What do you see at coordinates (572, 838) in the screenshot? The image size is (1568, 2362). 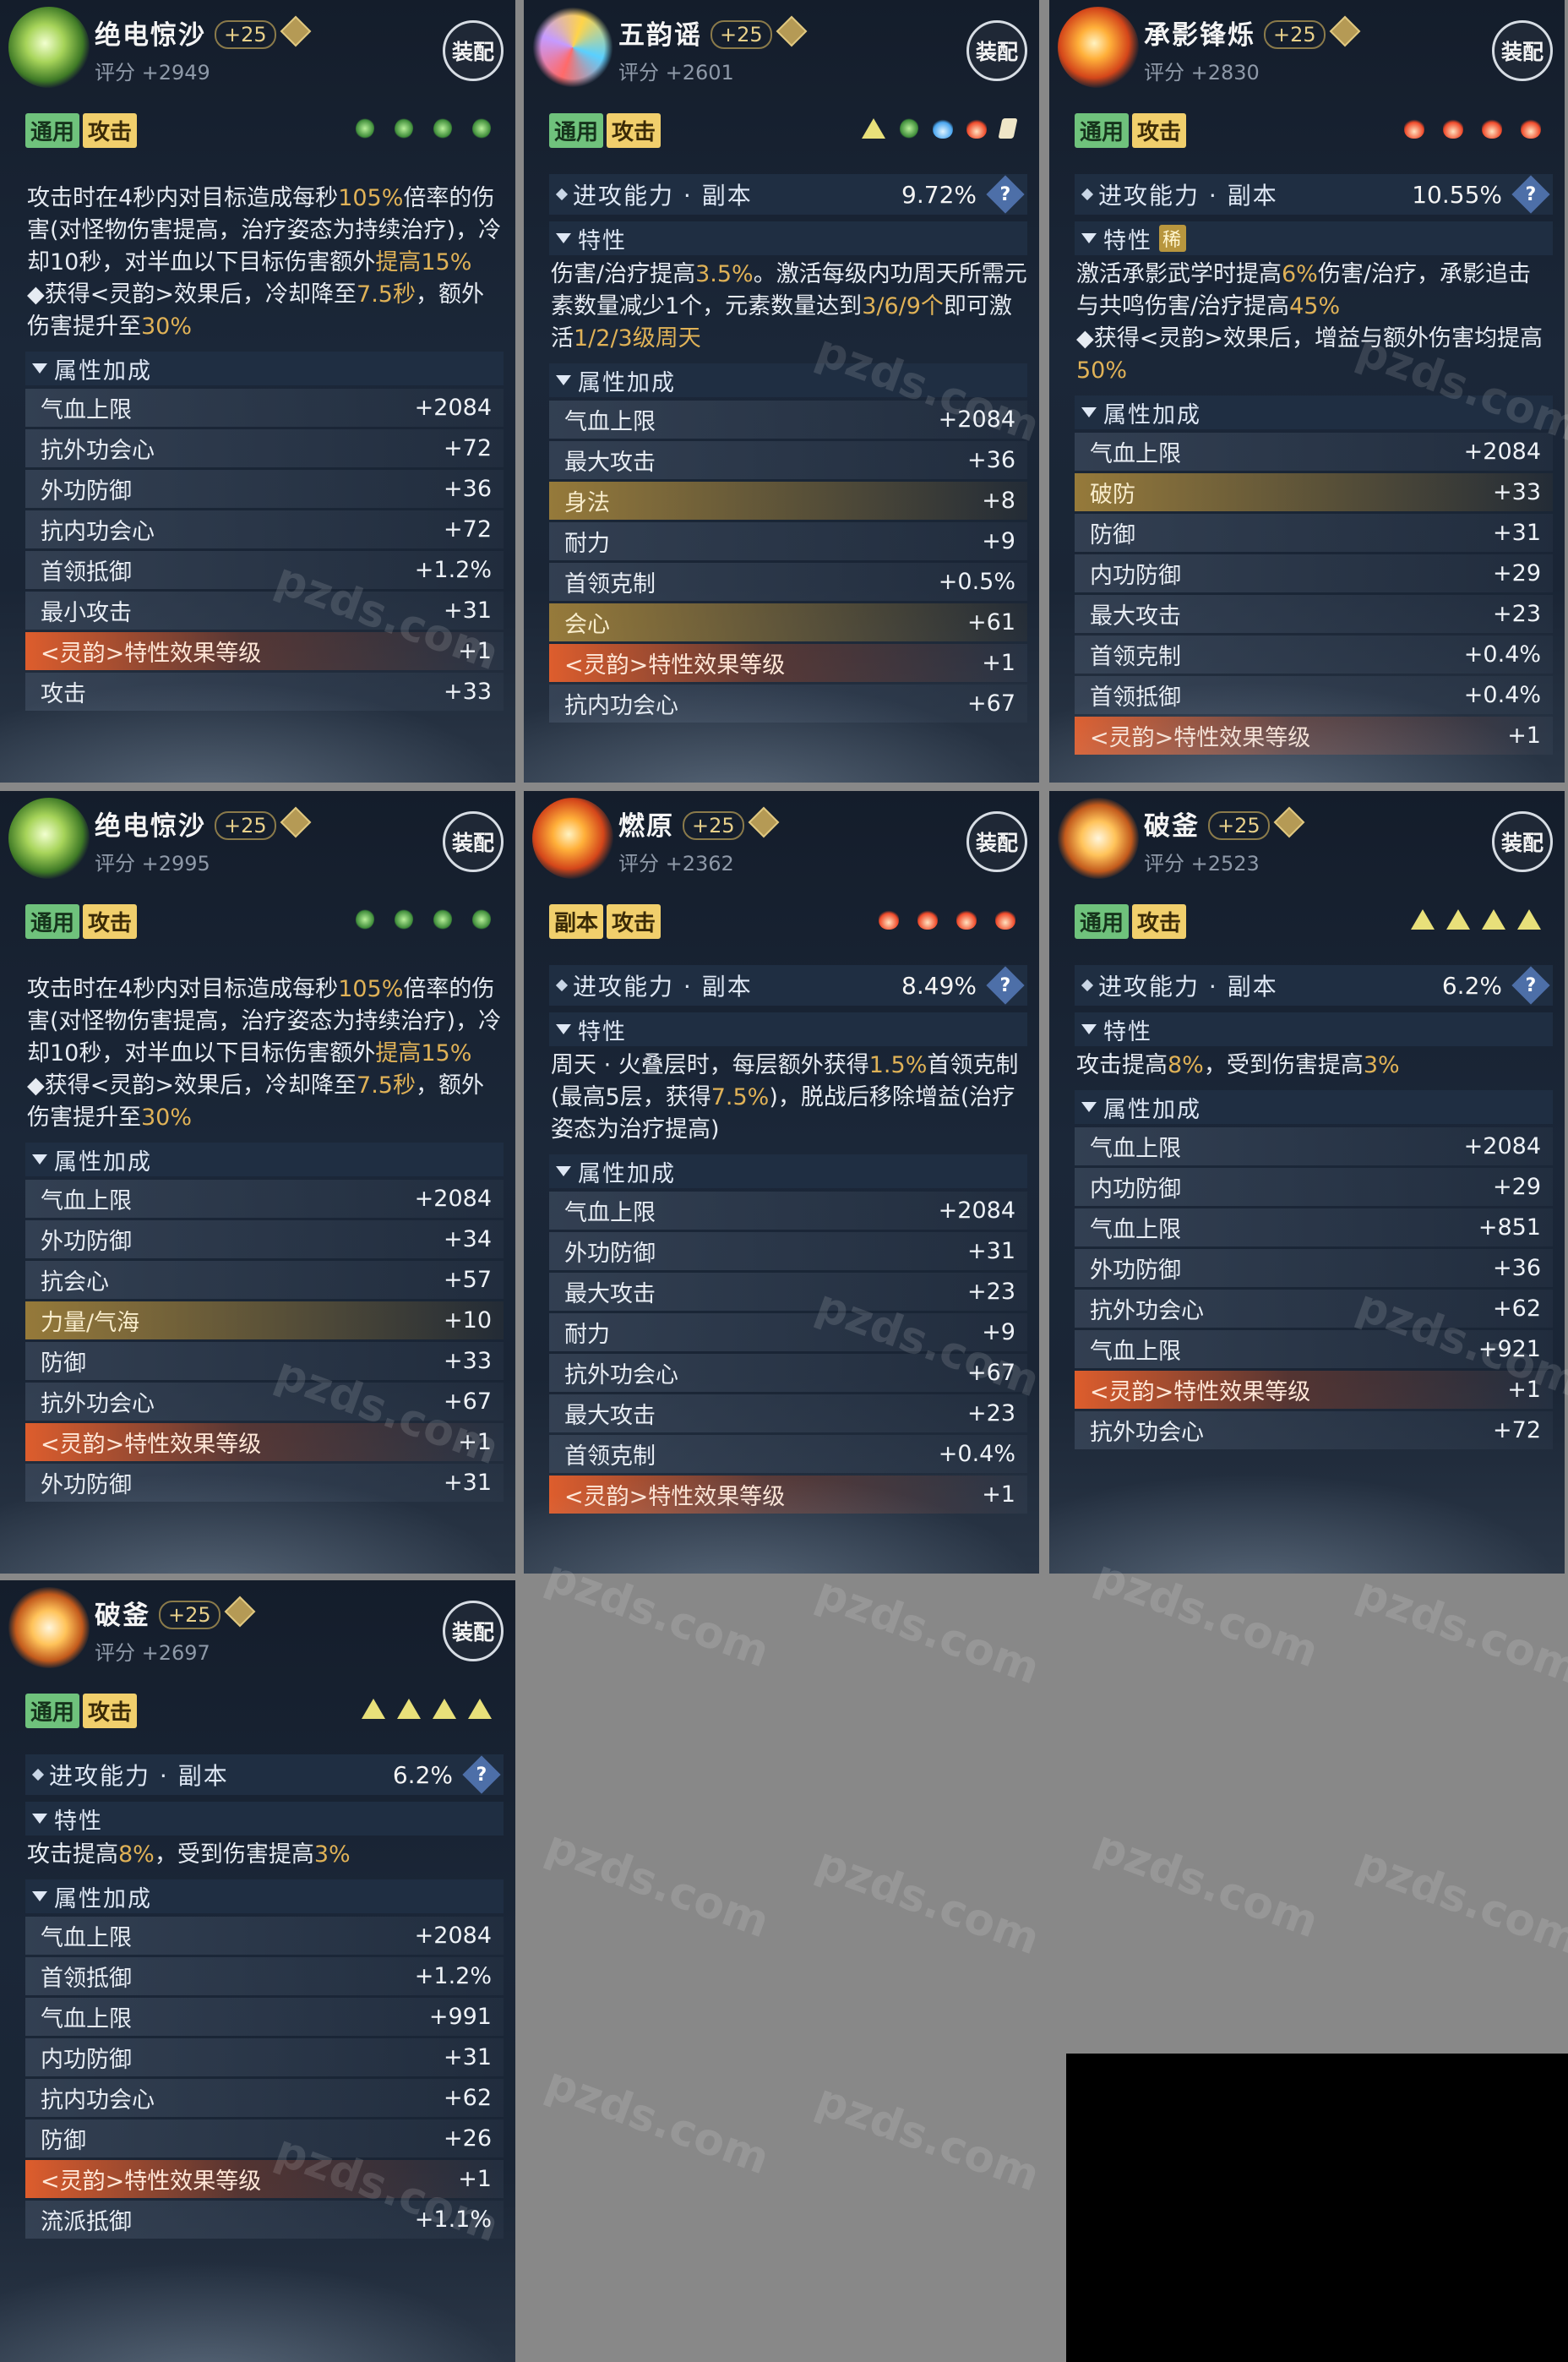 I see `fire-ring-gem-icon` at bounding box center [572, 838].